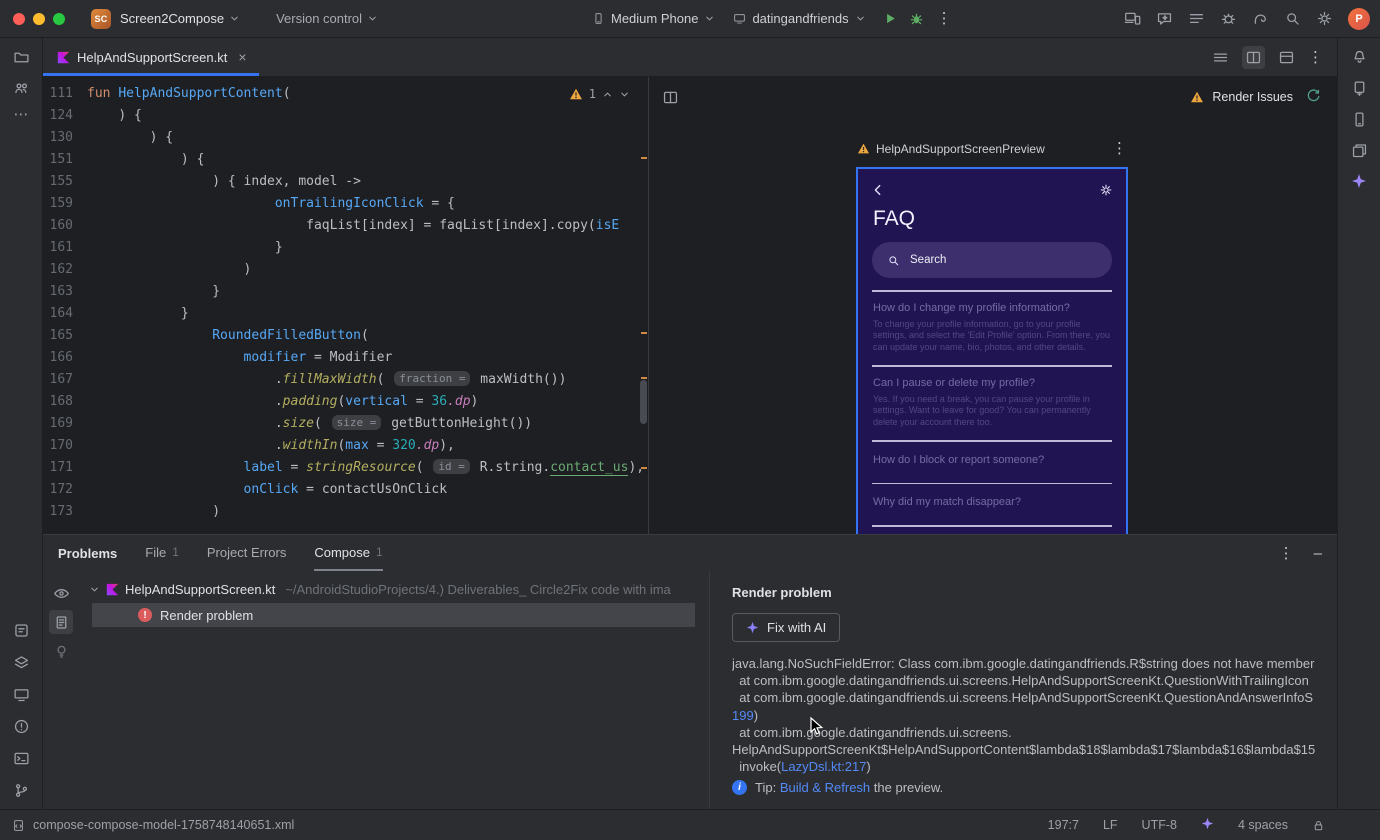 The image size is (1380, 840). Describe the element at coordinates (21, 662) in the screenshot. I see `build-variants-tool-button` at that location.